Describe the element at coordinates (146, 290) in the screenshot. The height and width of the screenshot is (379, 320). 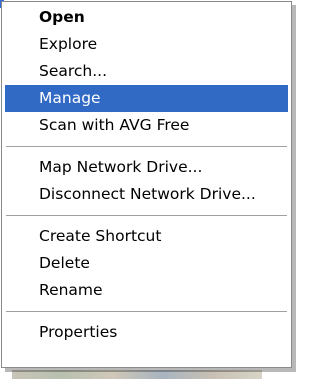
I see `menu-item-rename: Rename` at that location.